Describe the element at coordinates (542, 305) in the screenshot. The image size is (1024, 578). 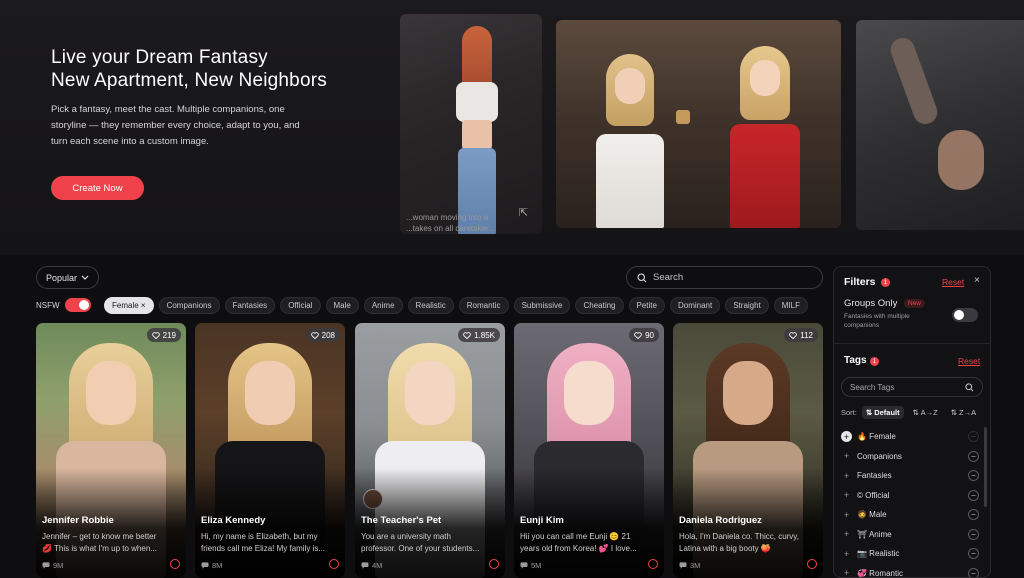
I see `tag-chip: Submissive` at that location.